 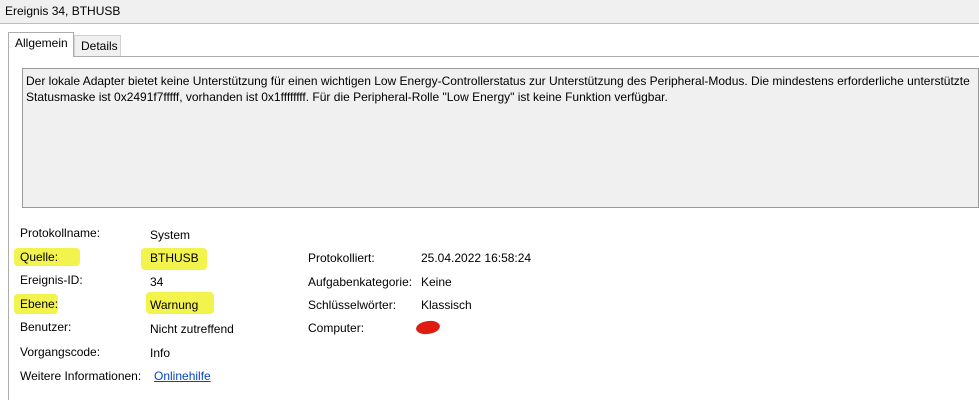 What do you see at coordinates (157, 282) in the screenshot?
I see `ereignis-id-value: 34` at bounding box center [157, 282].